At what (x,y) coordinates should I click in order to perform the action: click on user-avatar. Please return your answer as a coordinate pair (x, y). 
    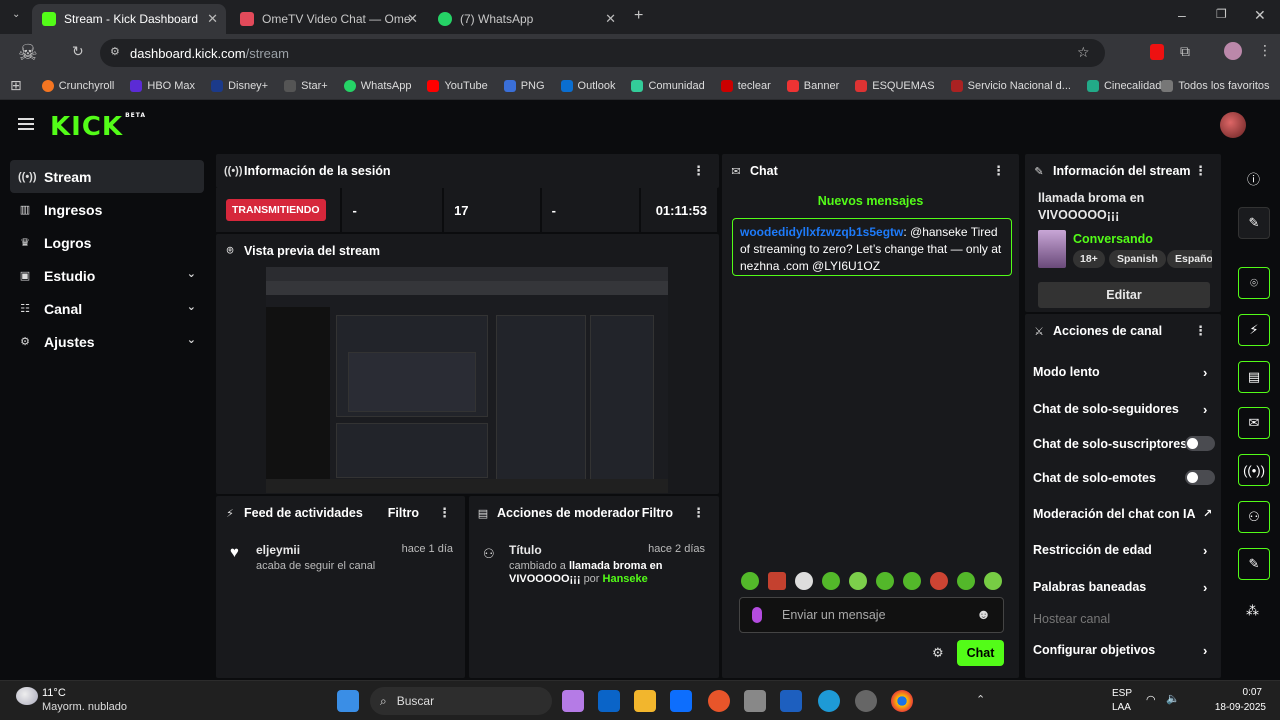
    Looking at the image, I should click on (1233, 125).